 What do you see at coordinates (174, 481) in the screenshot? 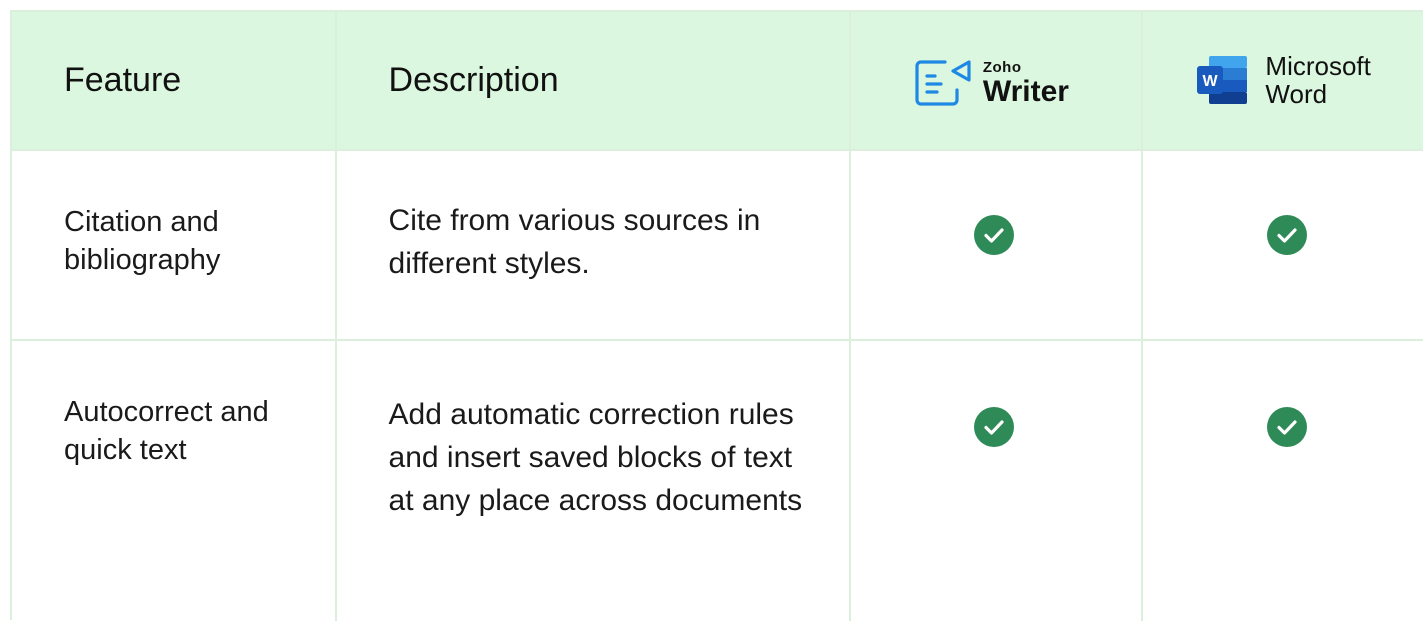
I see `feature-cell: Autocorrect and quick text` at bounding box center [174, 481].